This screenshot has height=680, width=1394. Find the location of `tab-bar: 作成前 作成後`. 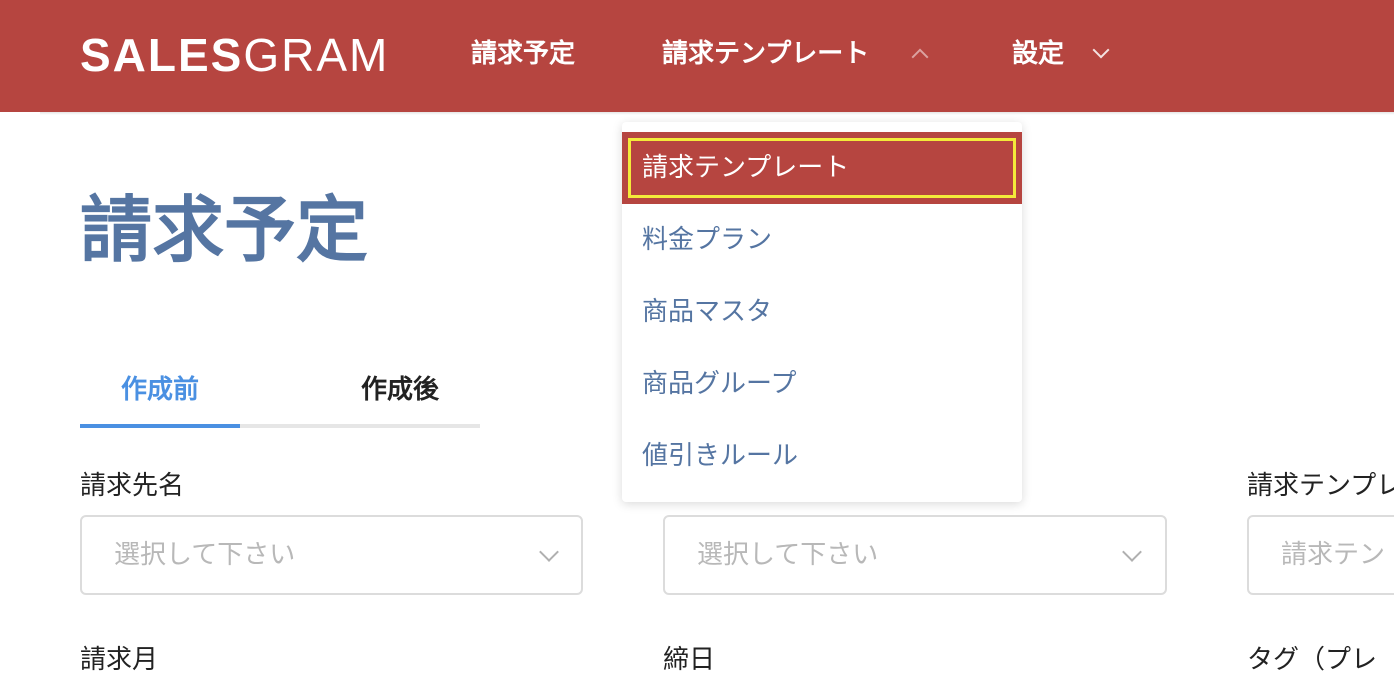

tab-bar: 作成前 作成後 is located at coordinates (280, 395).